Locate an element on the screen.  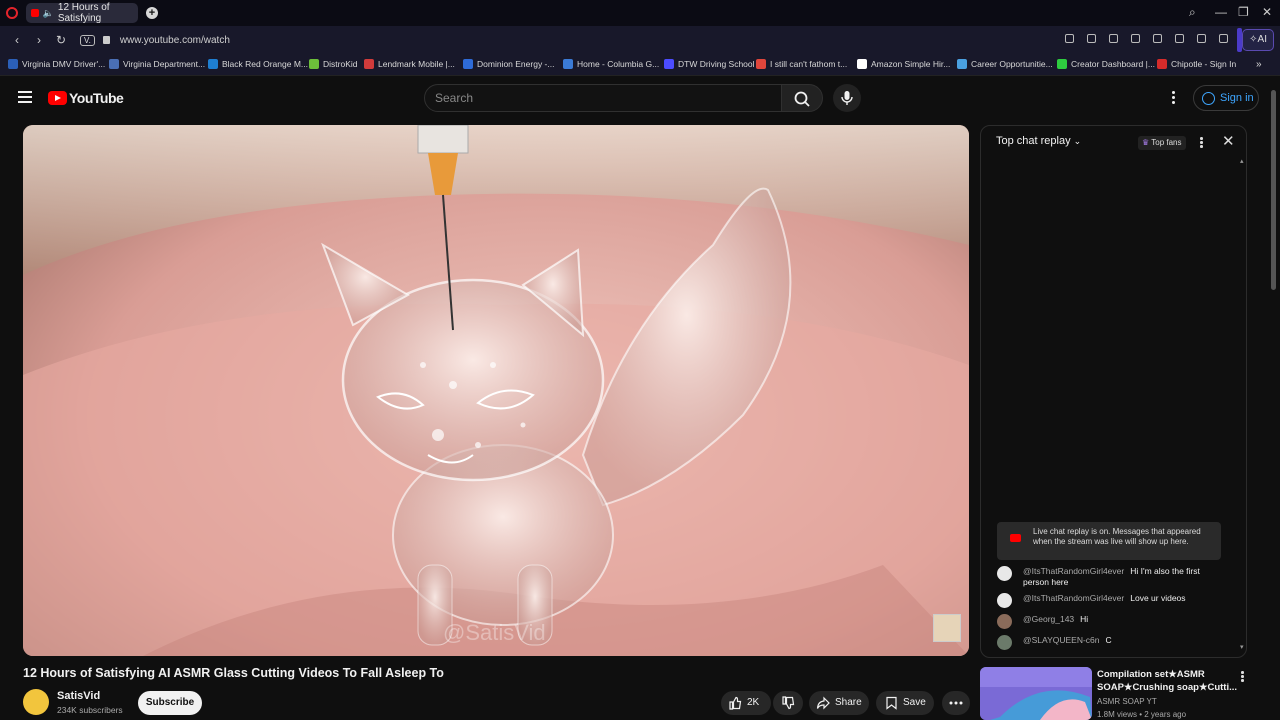
address-bar: ‹ › ↻ V. www.youtube.com/watch ✧AI is located at coordinates (640, 40).